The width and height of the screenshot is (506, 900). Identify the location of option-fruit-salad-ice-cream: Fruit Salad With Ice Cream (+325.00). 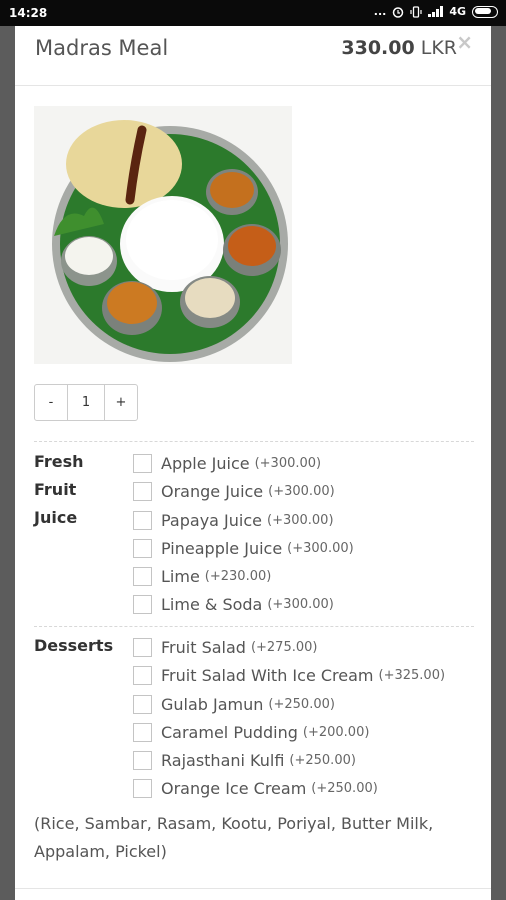
(289, 675).